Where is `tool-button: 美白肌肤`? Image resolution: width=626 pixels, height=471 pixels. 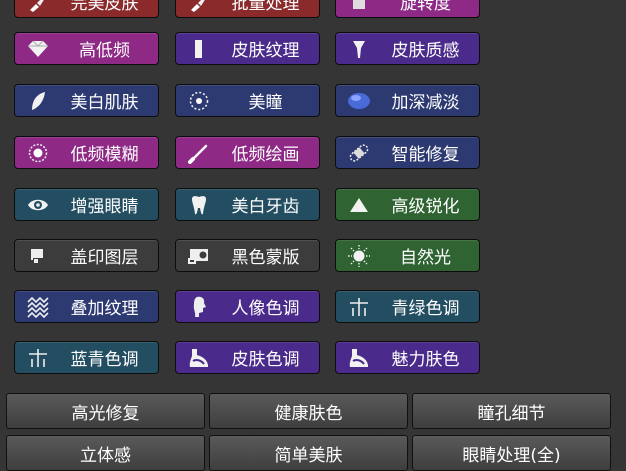
tool-button: 美白肌肤 is located at coordinates (86, 100).